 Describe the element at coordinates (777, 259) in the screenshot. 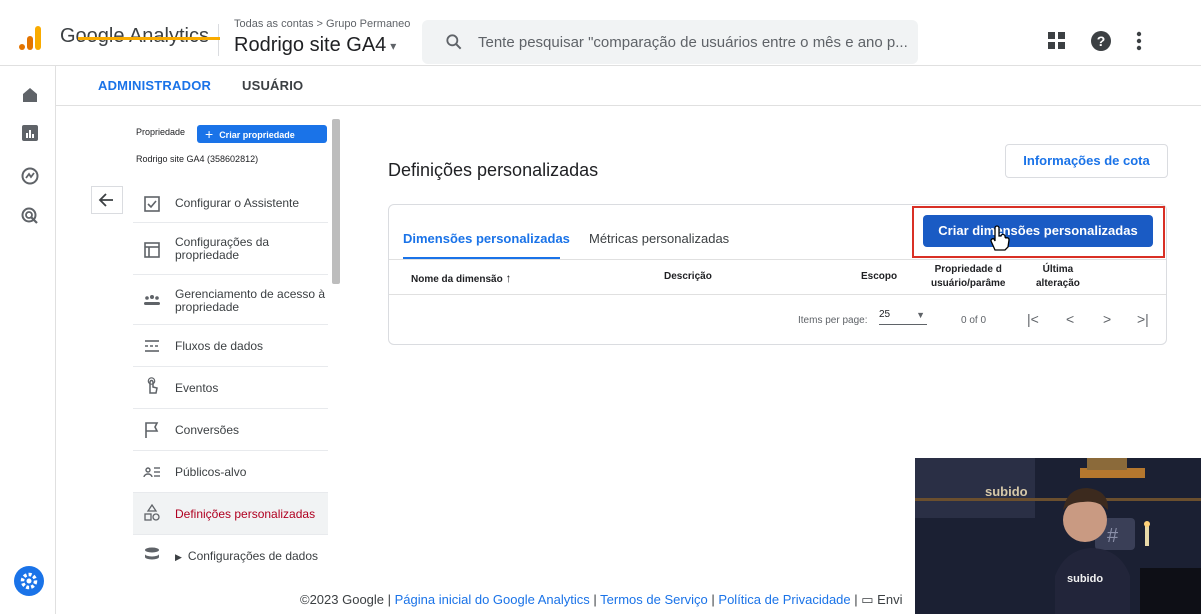

I see `card-divider` at that location.